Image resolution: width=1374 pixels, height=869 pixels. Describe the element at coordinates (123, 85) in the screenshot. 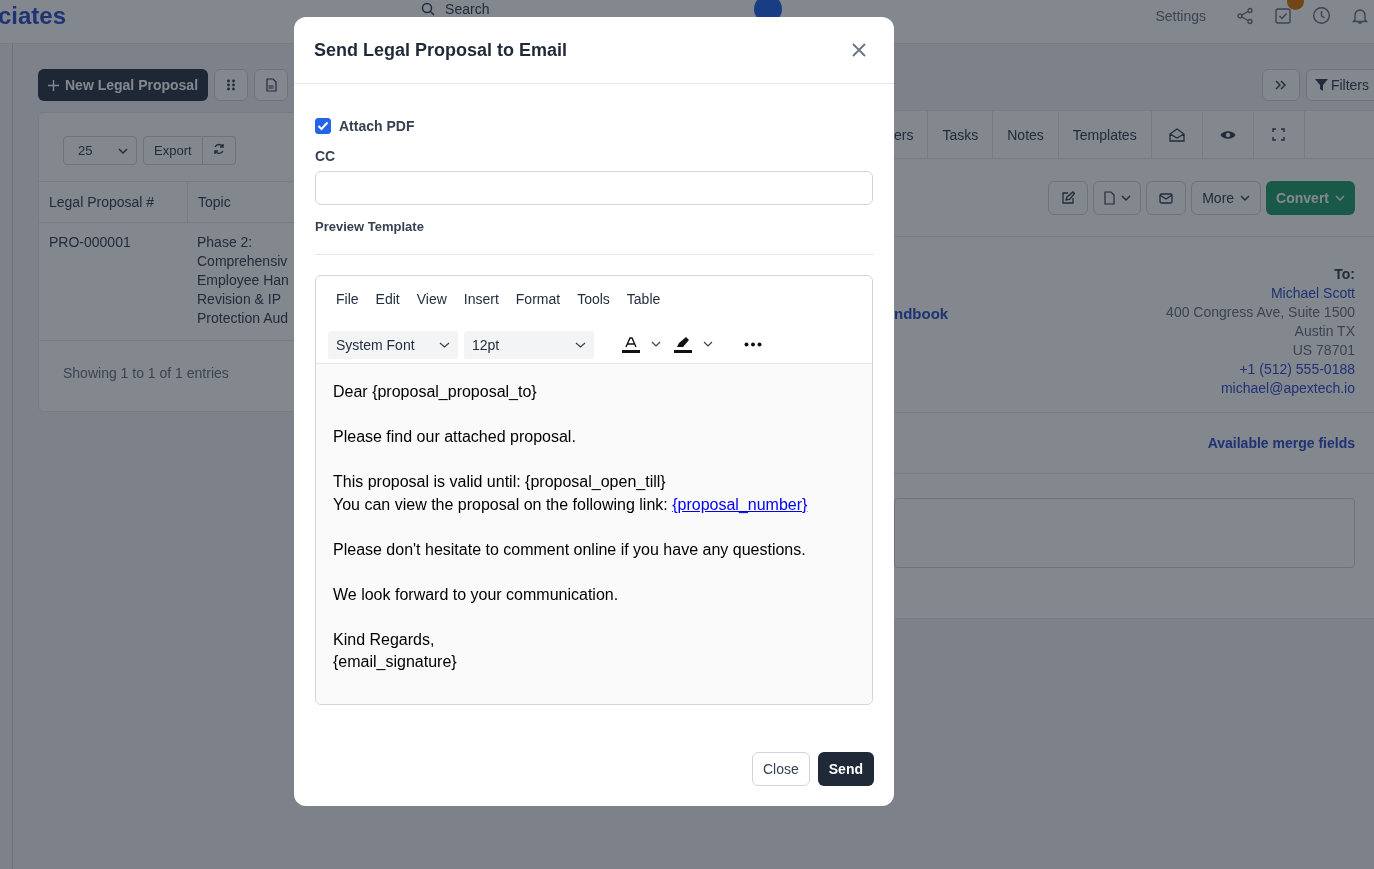

I see `new-proposal-button: New Legal Proposal` at that location.